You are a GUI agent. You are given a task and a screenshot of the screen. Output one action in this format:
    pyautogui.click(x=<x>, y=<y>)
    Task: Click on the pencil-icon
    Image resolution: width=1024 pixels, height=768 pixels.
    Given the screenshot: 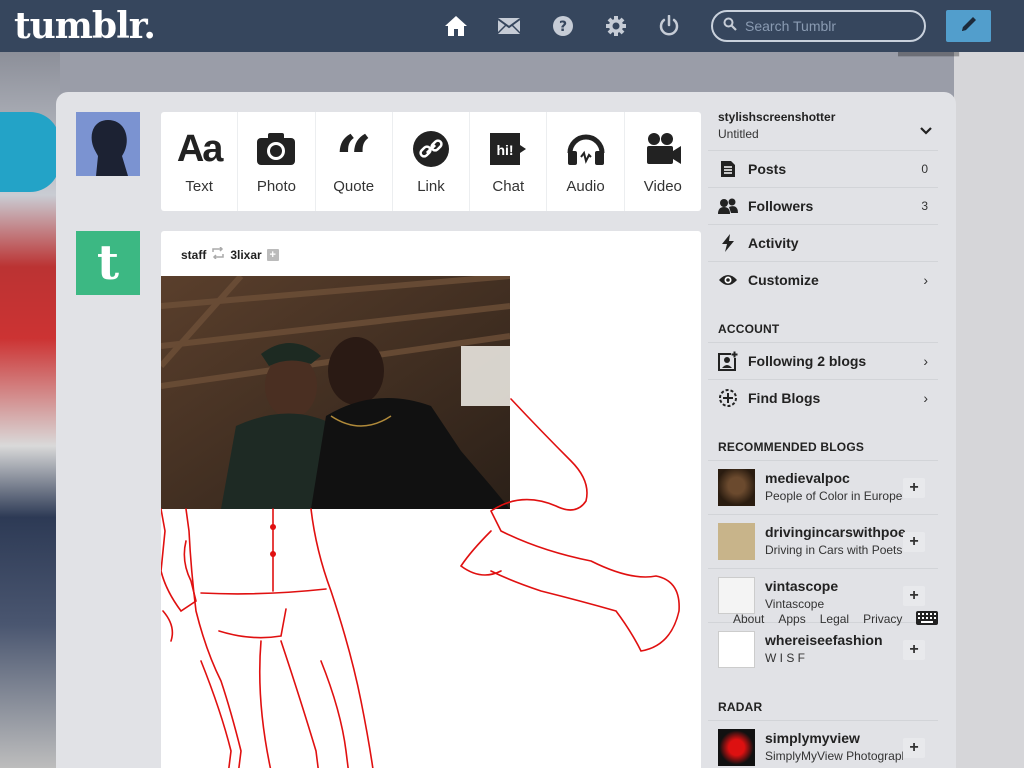 What is the action you would take?
    pyautogui.click(x=969, y=26)
    